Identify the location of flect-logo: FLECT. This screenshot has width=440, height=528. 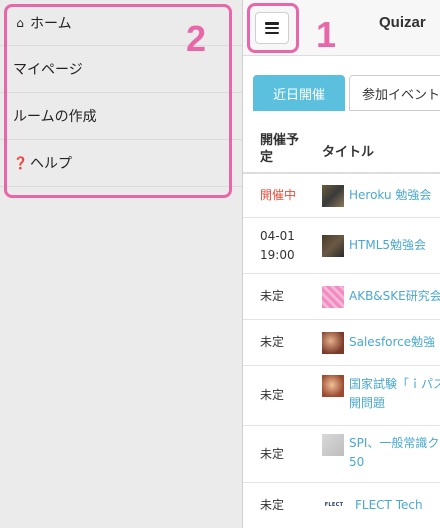
(334, 505).